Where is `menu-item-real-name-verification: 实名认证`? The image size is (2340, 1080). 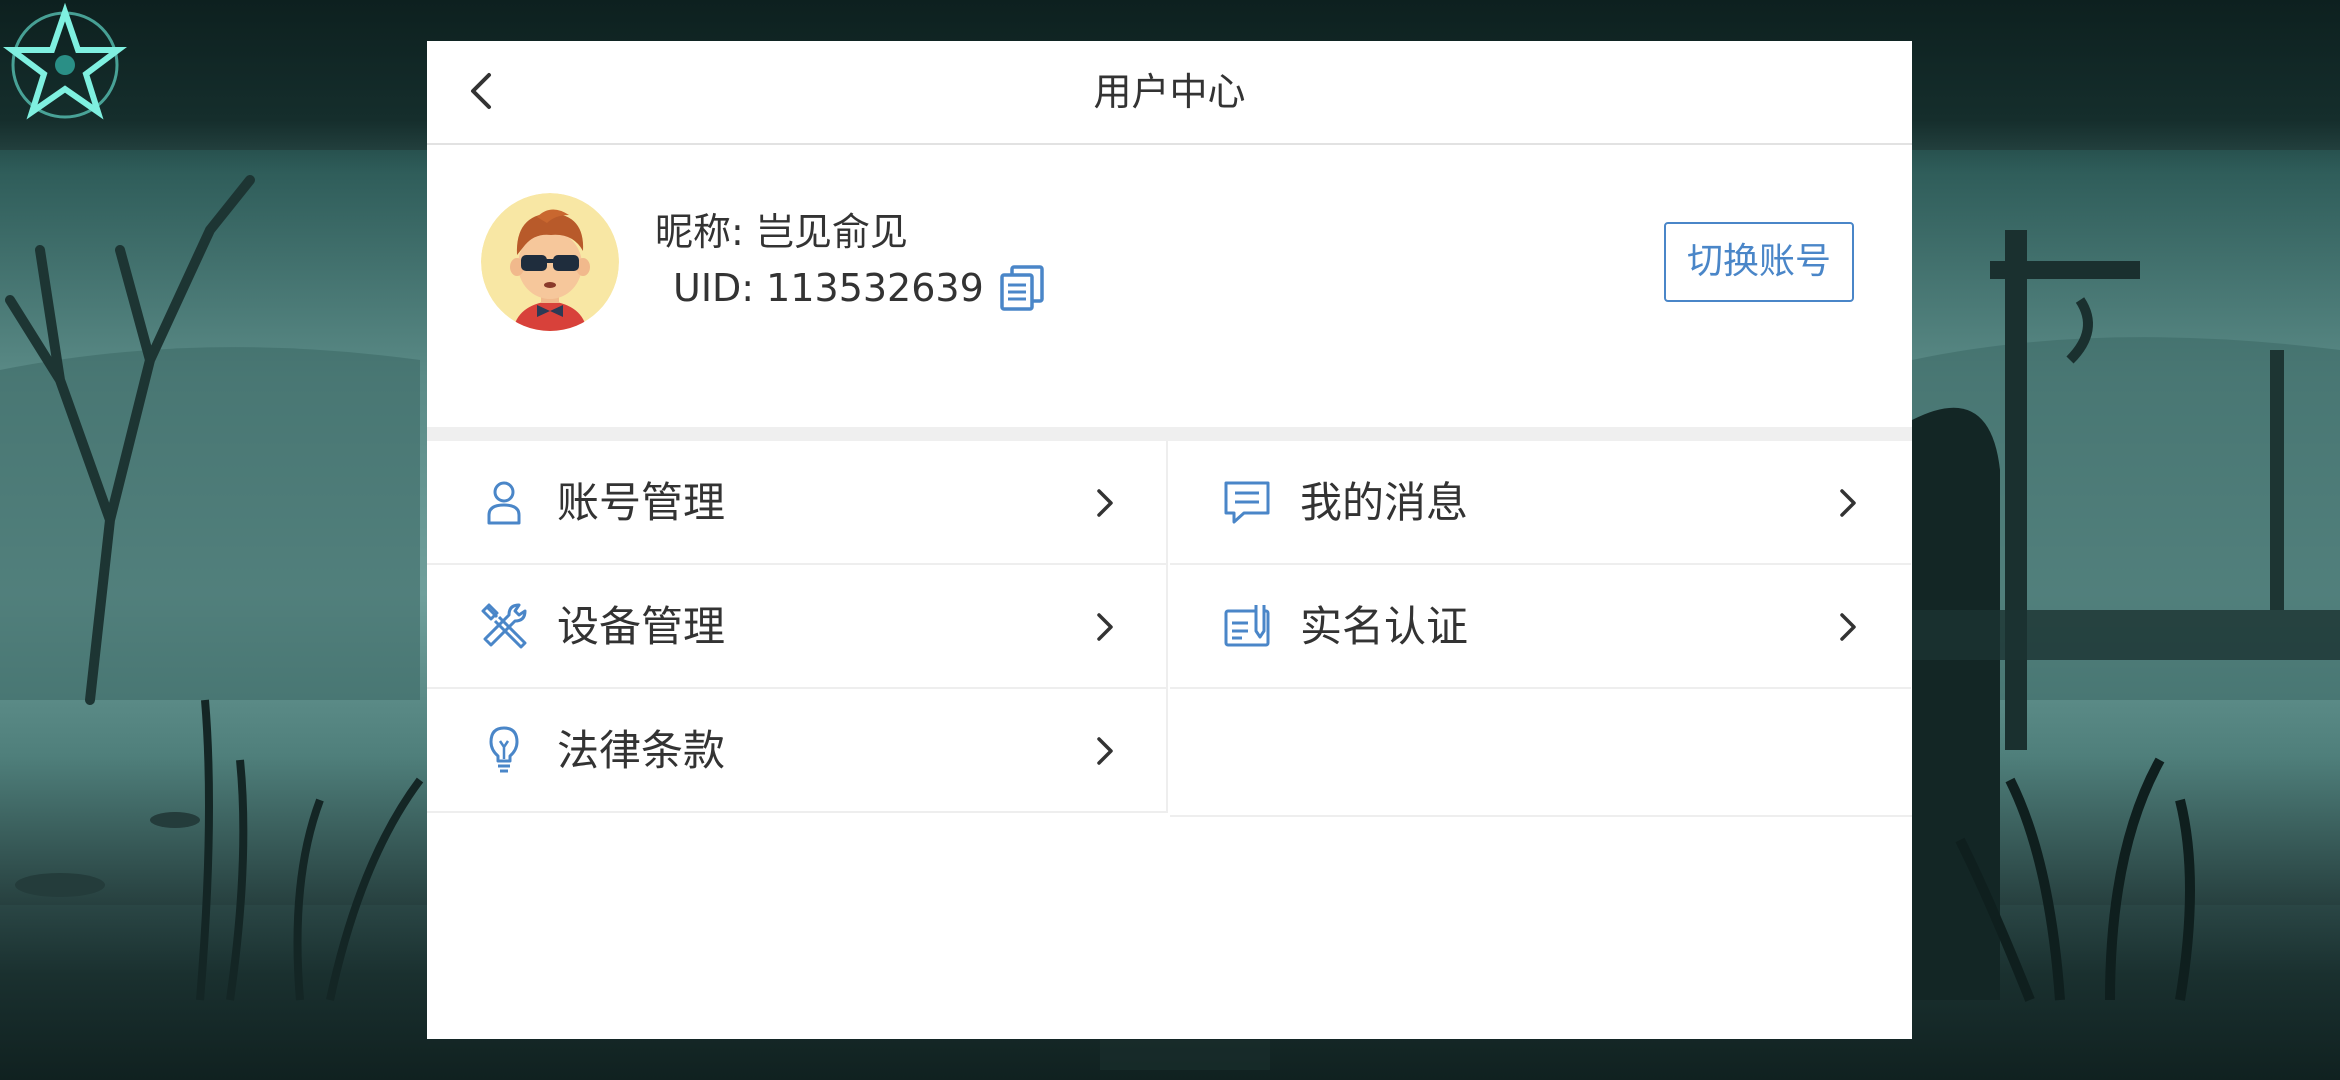
menu-item-real-name-verification: 实名认证 is located at coordinates (1540, 627).